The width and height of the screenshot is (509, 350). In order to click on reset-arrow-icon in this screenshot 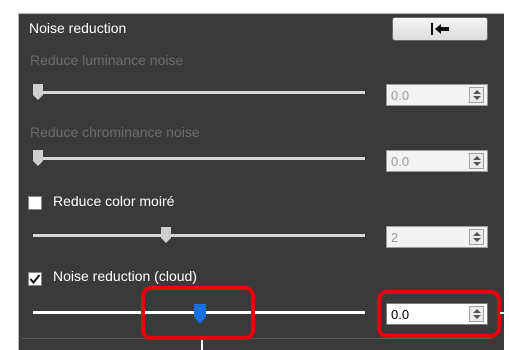, I will do `click(440, 29)`.